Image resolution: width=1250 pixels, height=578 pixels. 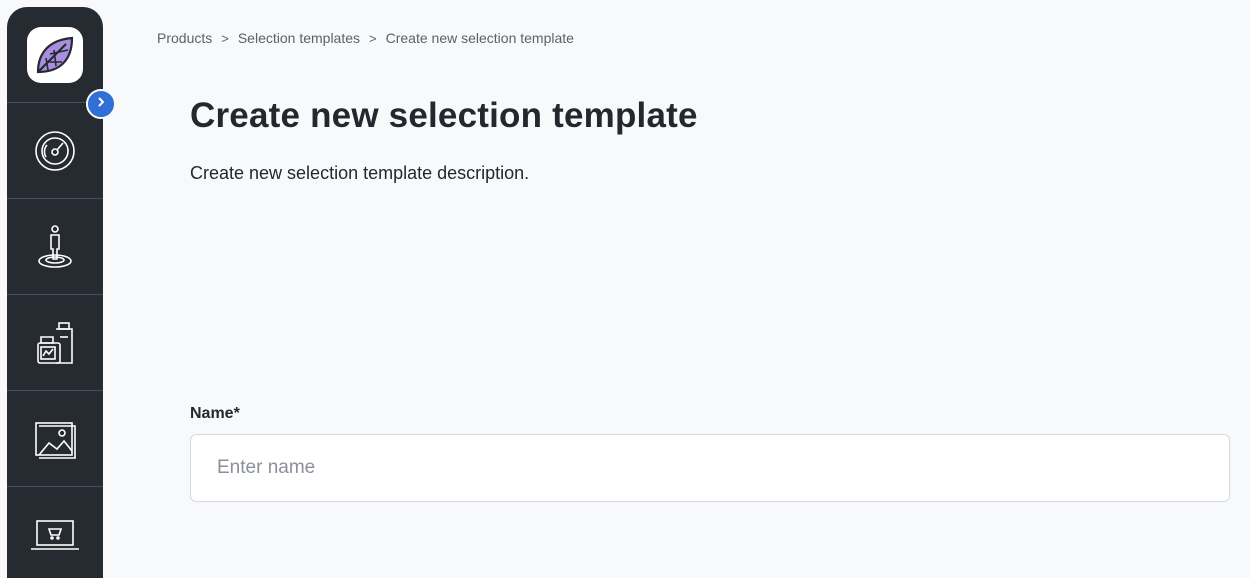 I want to click on page-title: Create new selection template, so click(x=444, y=115).